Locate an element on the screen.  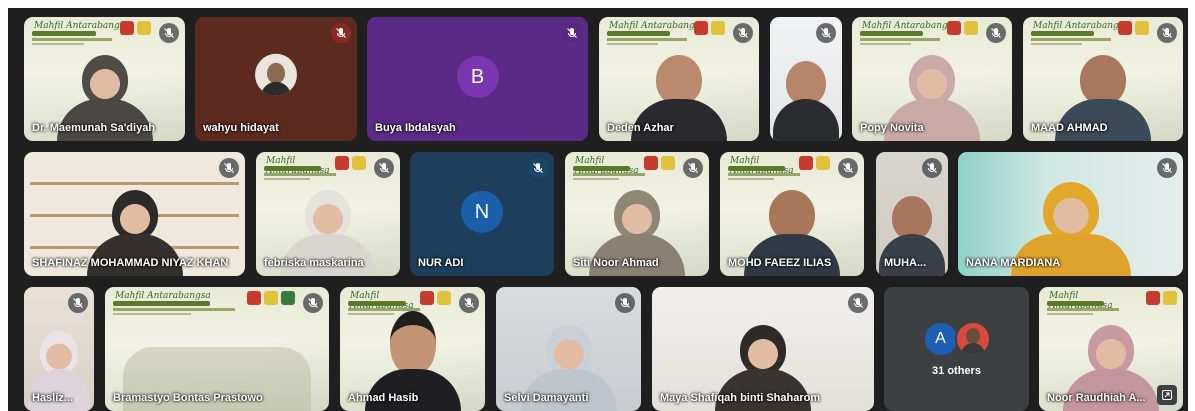
participant-tile: SHAFINAZ MOHAMMAD NIYAZ KHAN is located at coordinates (134, 214).